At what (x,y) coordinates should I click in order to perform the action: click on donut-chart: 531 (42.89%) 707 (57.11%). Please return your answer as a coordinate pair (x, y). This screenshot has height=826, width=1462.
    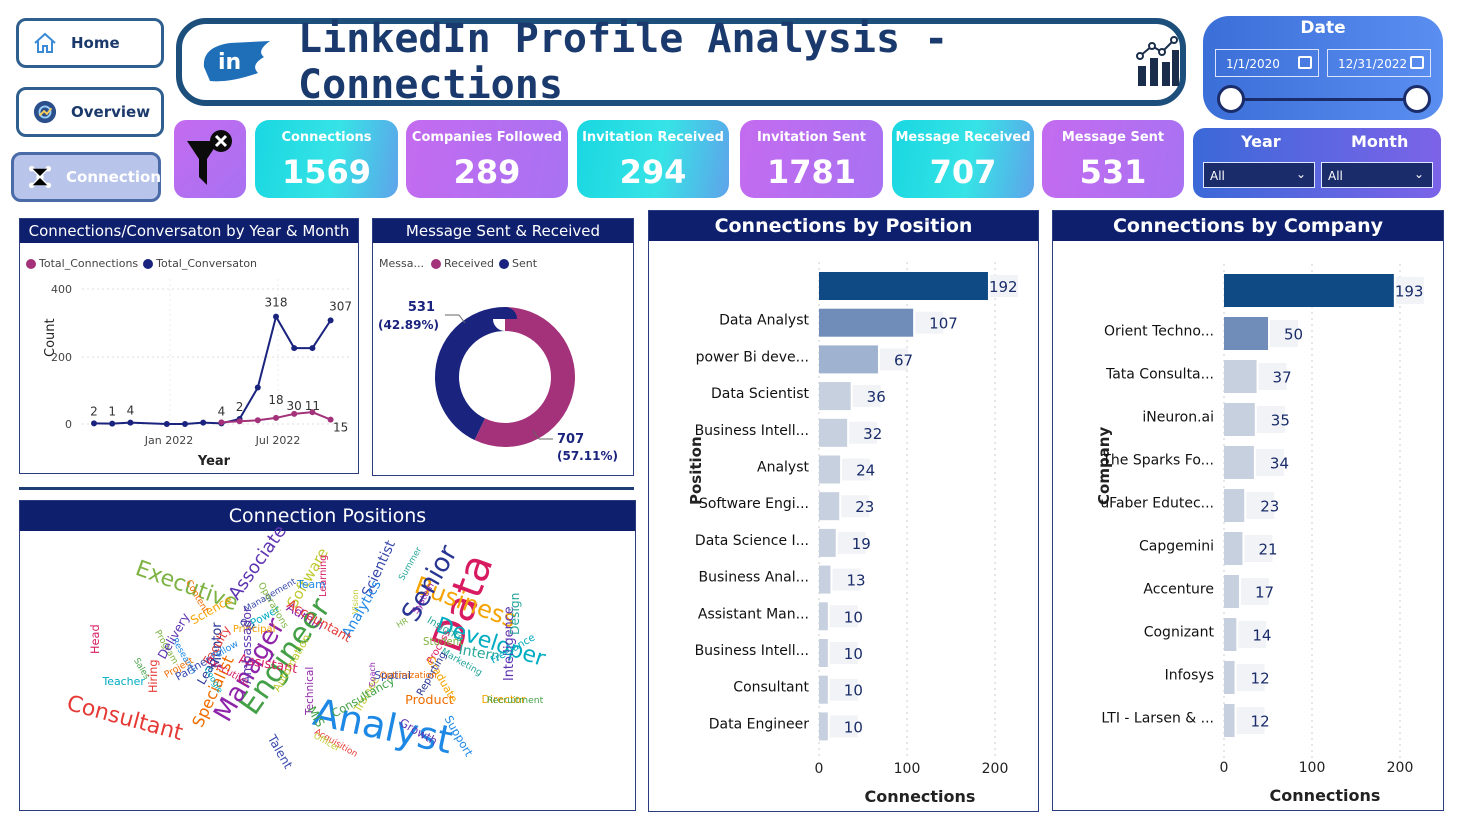
    Looking at the image, I should click on (498, 381).